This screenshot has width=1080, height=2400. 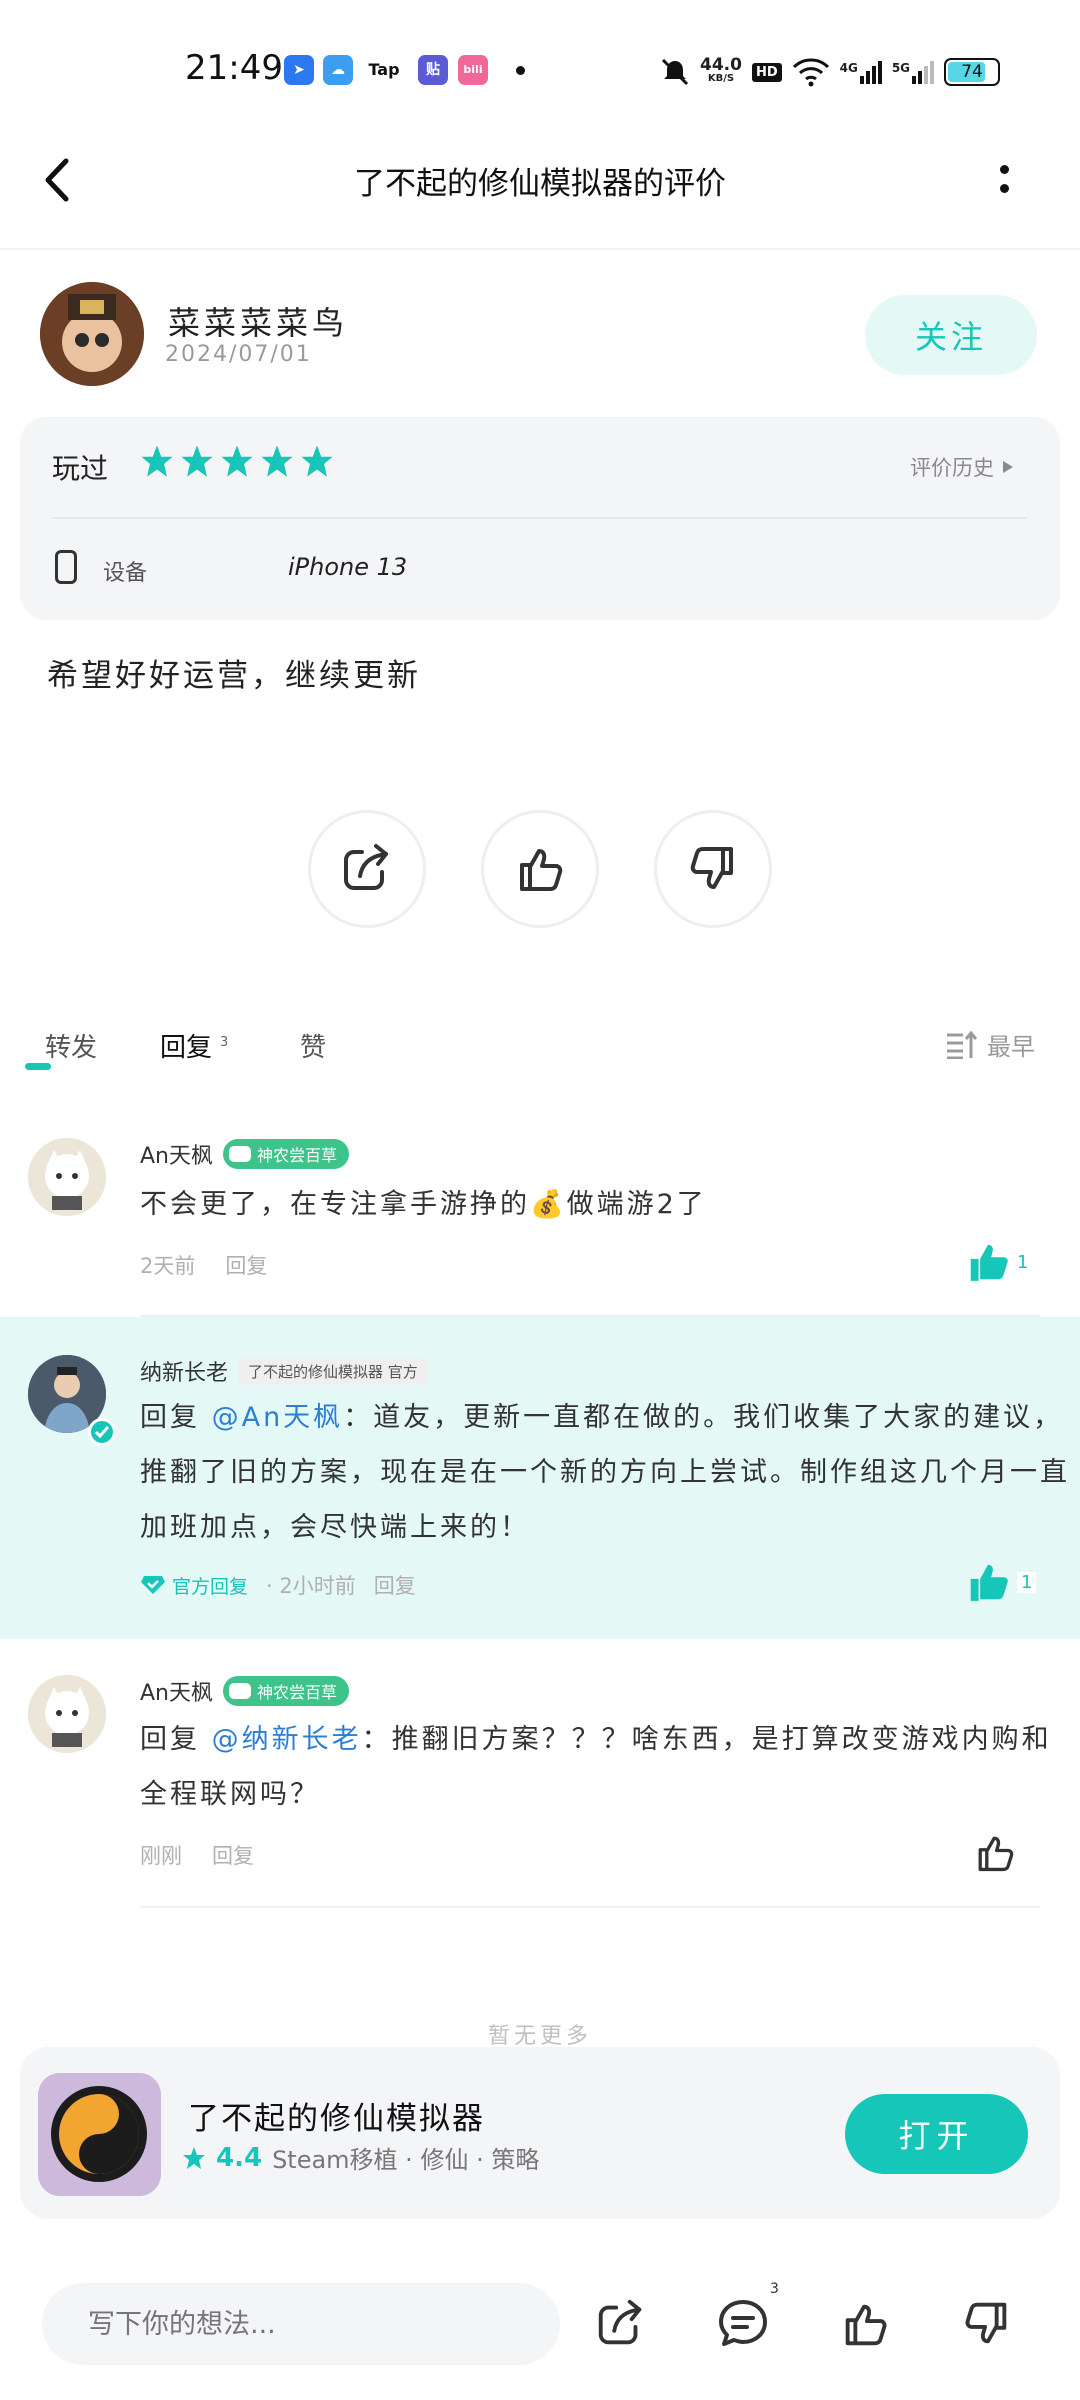 I want to click on header-divider, so click(x=540, y=249).